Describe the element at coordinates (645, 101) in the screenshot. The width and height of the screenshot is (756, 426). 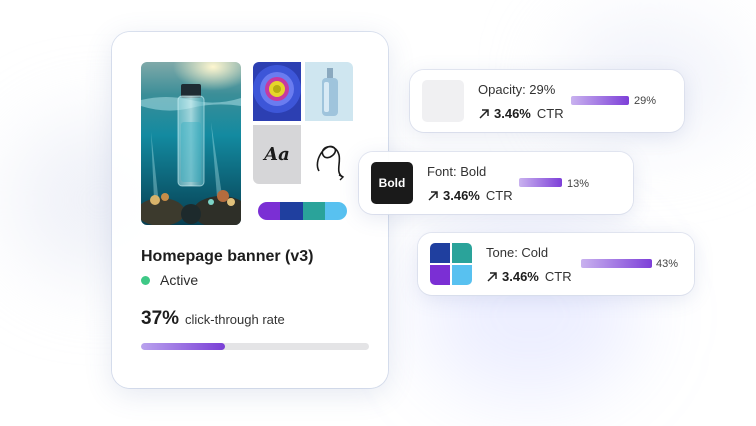
I see `variant-share-label: 29%` at that location.